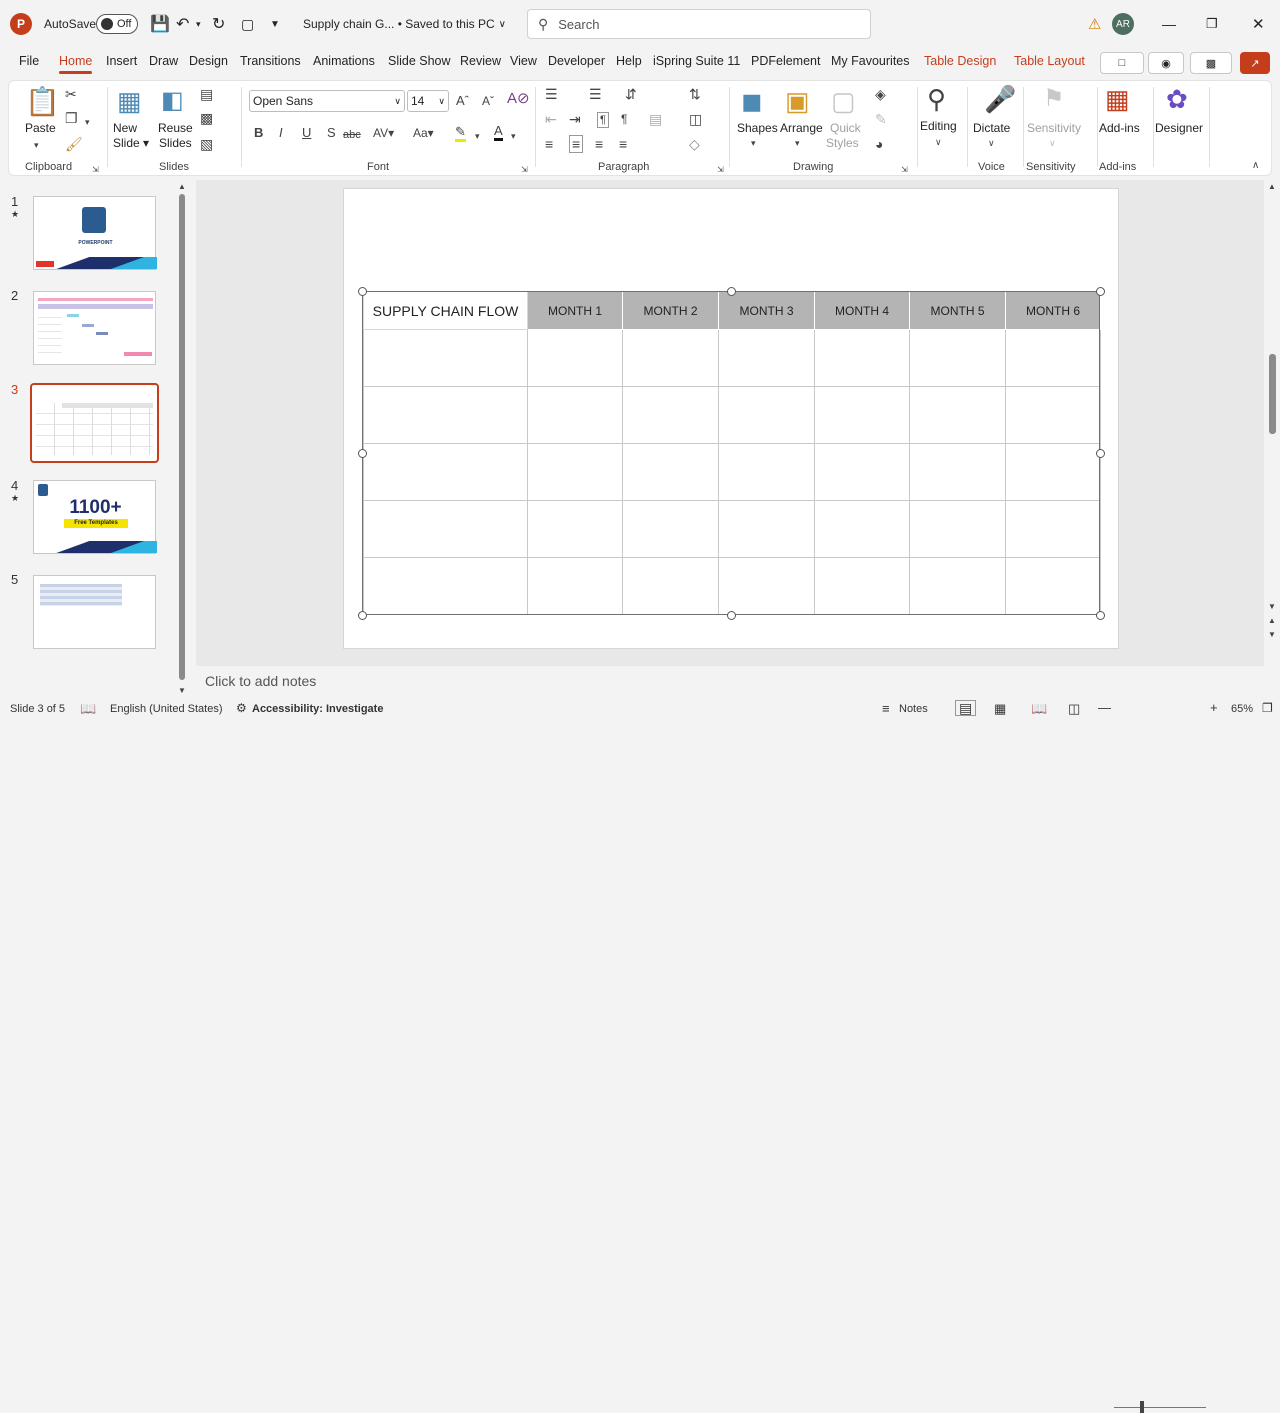 The width and height of the screenshot is (1280, 1413). I want to click on document-title: Supply chain G... • Saved to this PC ∨, so click(404, 24).